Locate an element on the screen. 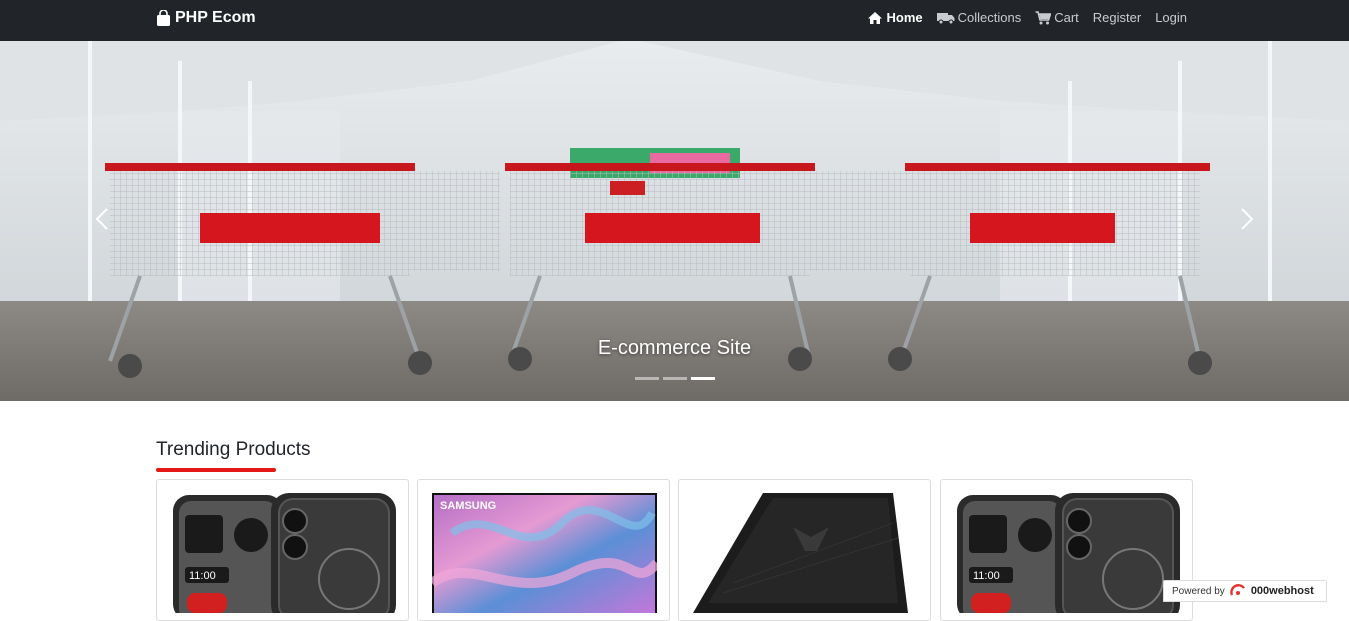 This screenshot has width=1349, height=621. cart-icon is located at coordinates (1043, 17).